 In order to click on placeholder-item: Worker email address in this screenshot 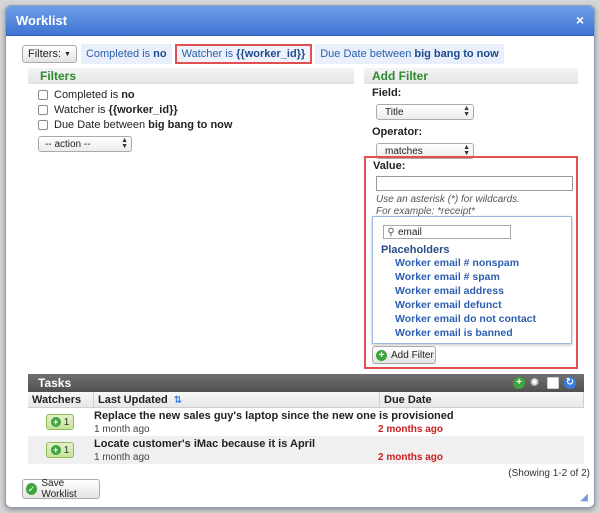, I will do `click(483, 291)`.